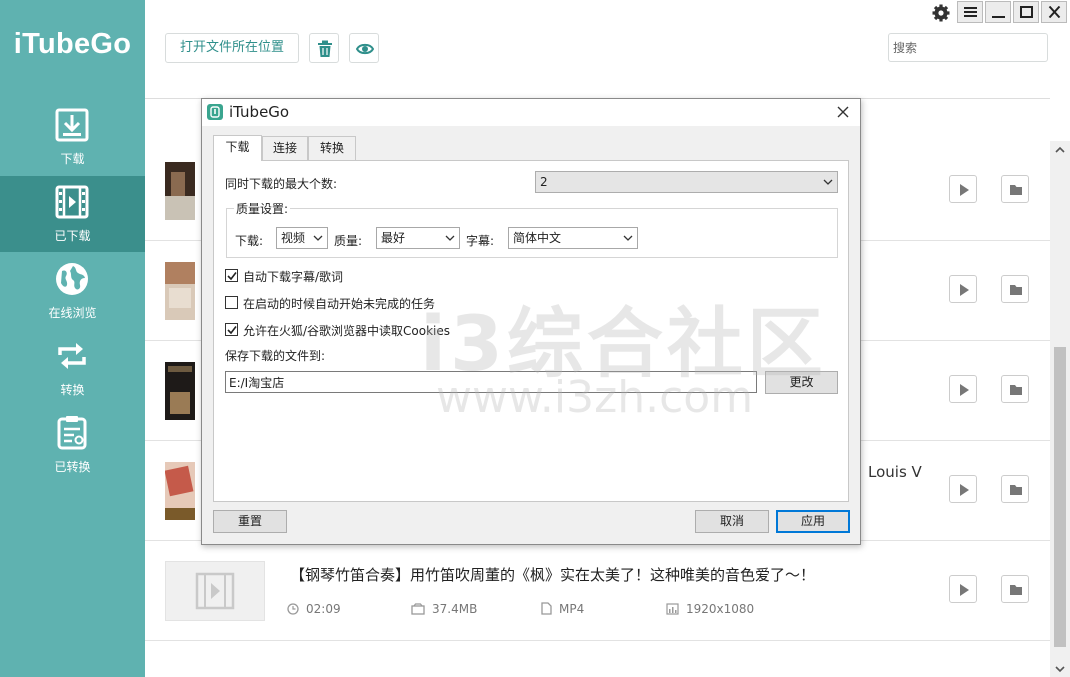 Image resolution: width=1070 pixels, height=677 pixels. What do you see at coordinates (314, 609) in the screenshot?
I see `duration: 02:09` at bounding box center [314, 609].